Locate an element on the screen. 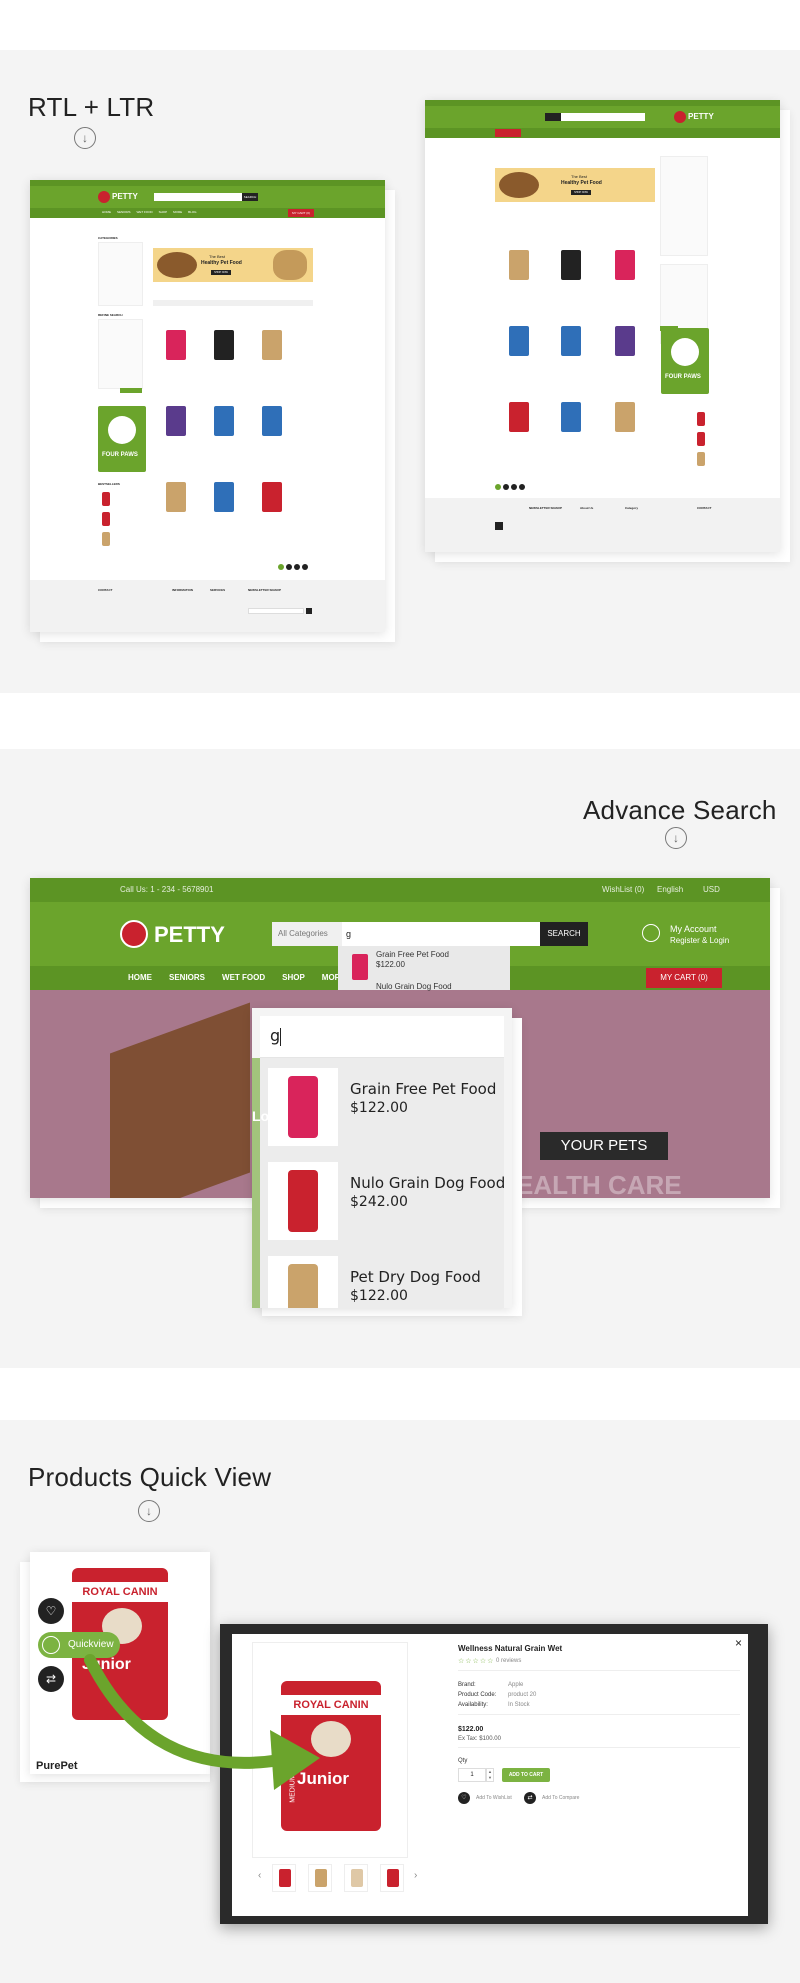 The width and height of the screenshot is (800, 1983). product-card-title: PurePet is located at coordinates (57, 1766).